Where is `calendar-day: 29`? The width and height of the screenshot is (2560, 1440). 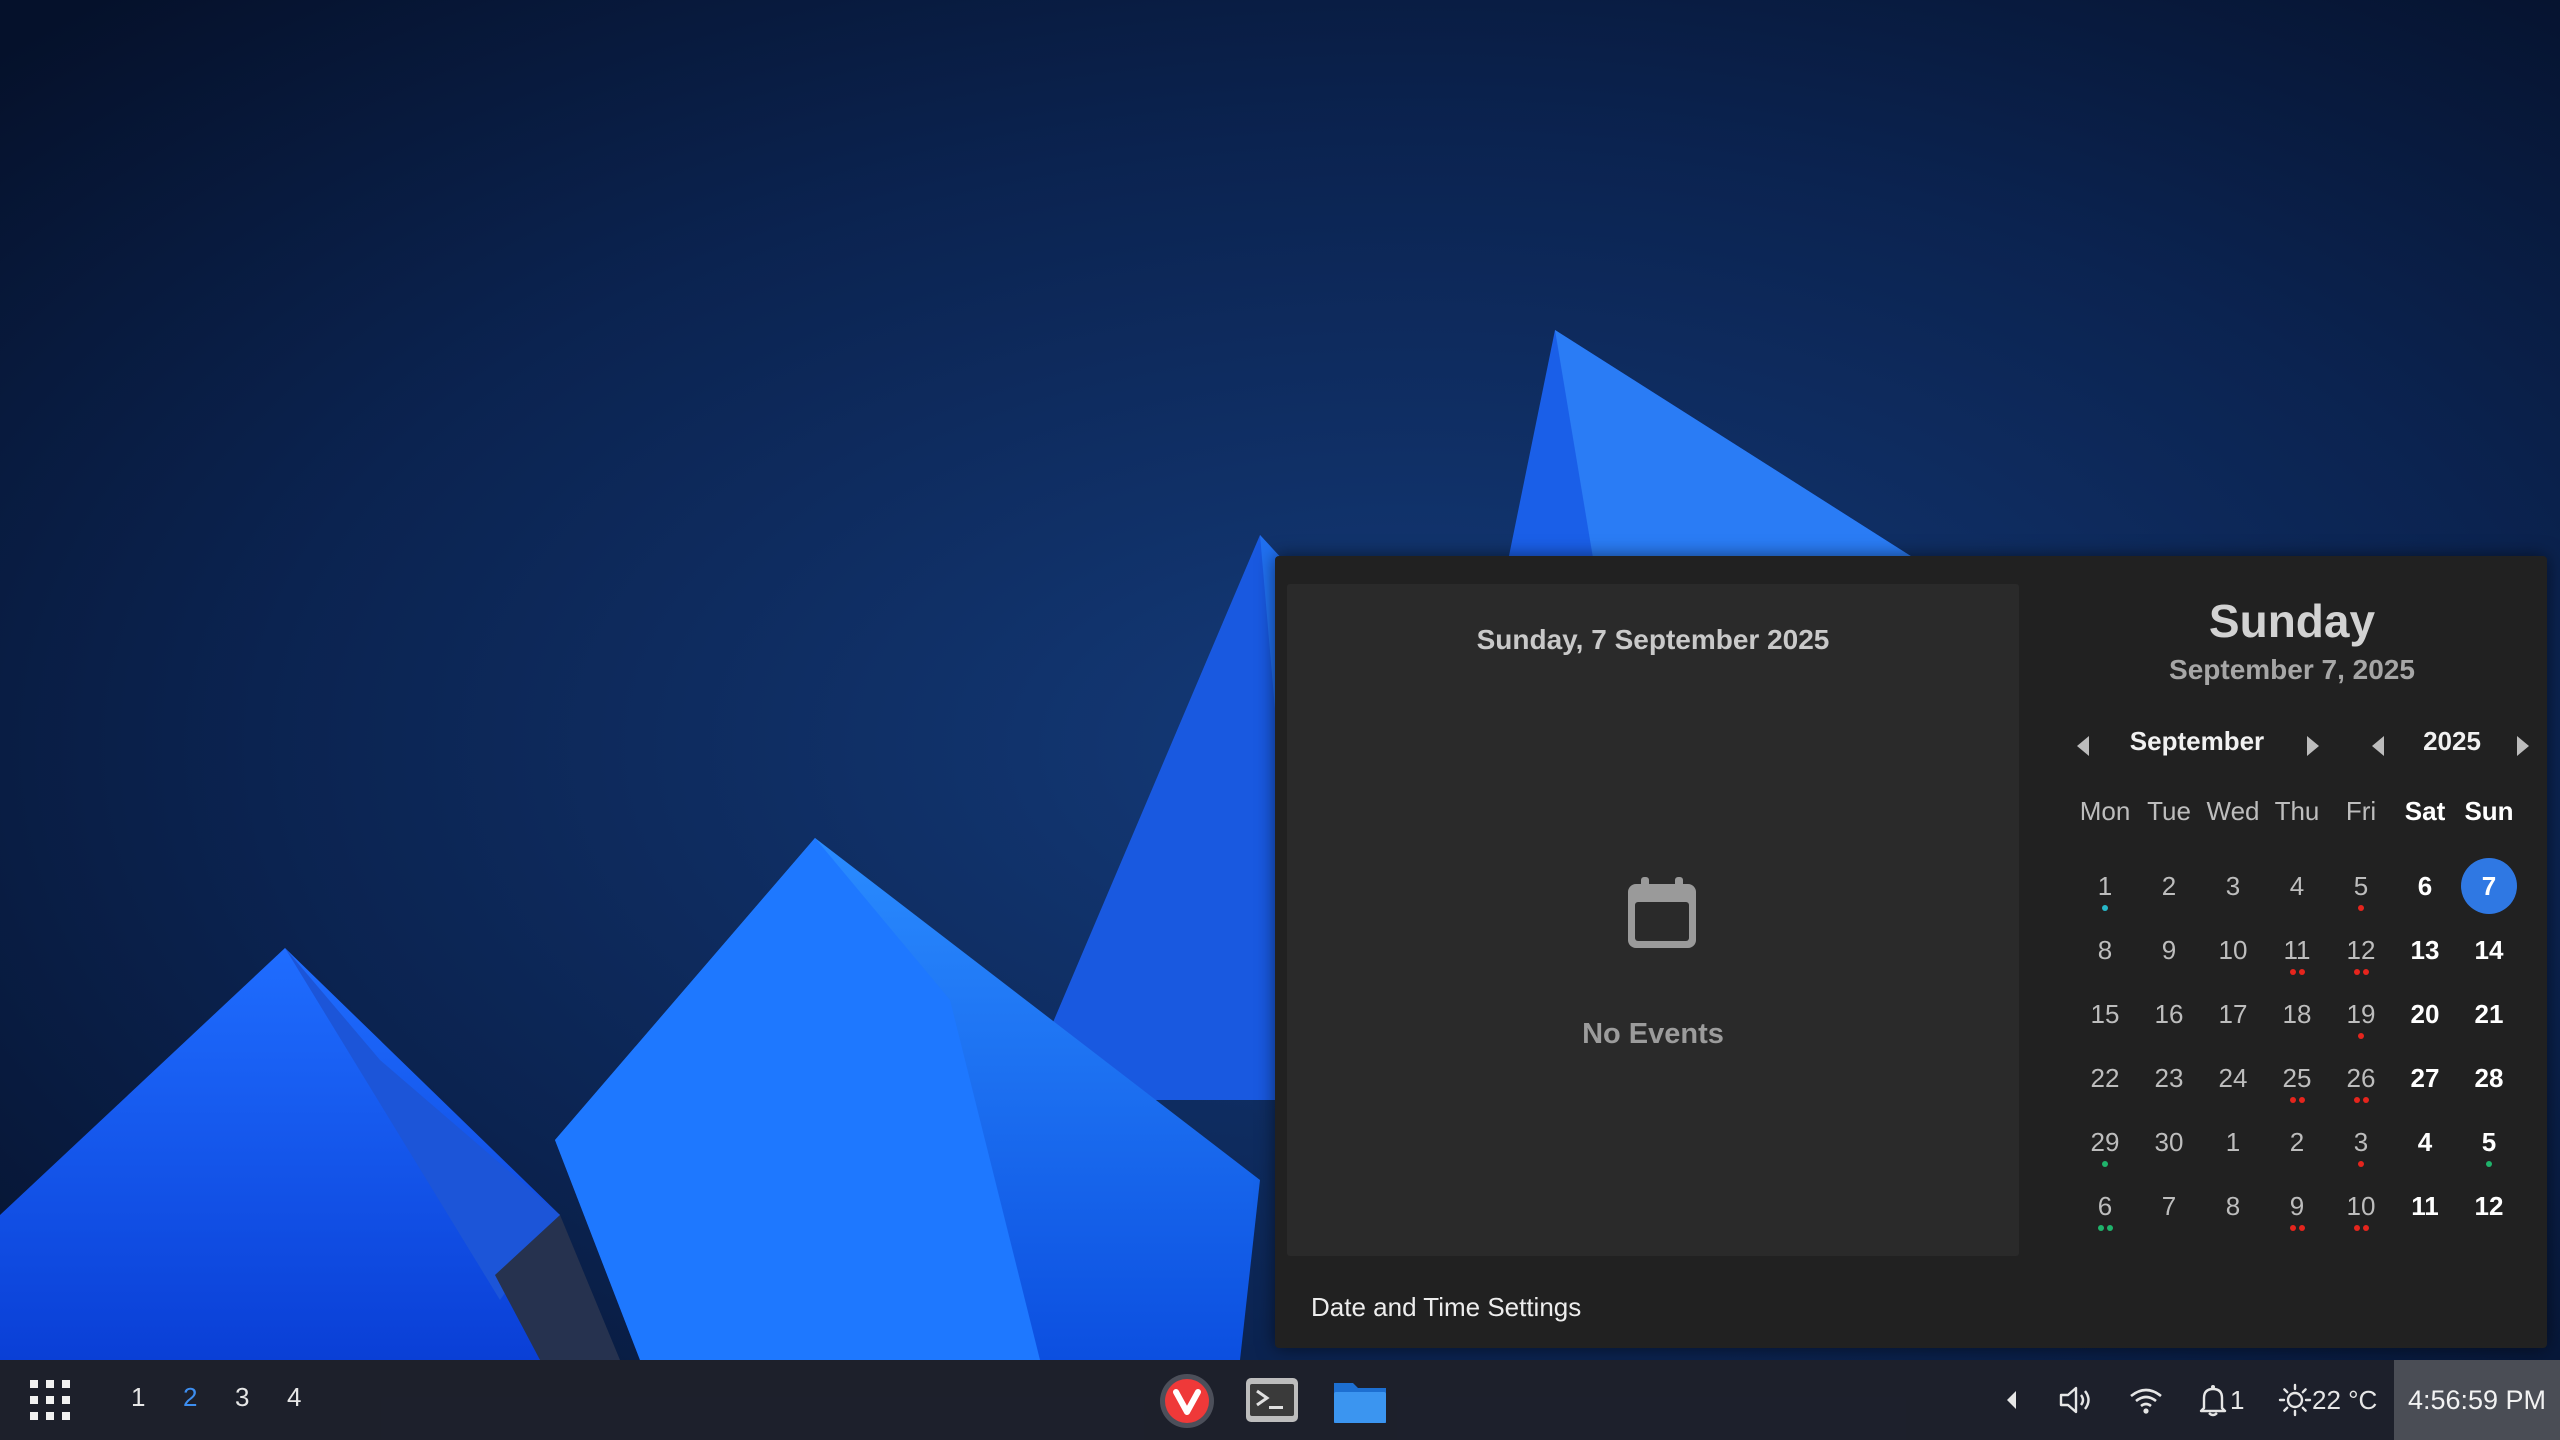 calendar-day: 29 is located at coordinates (2105, 1142).